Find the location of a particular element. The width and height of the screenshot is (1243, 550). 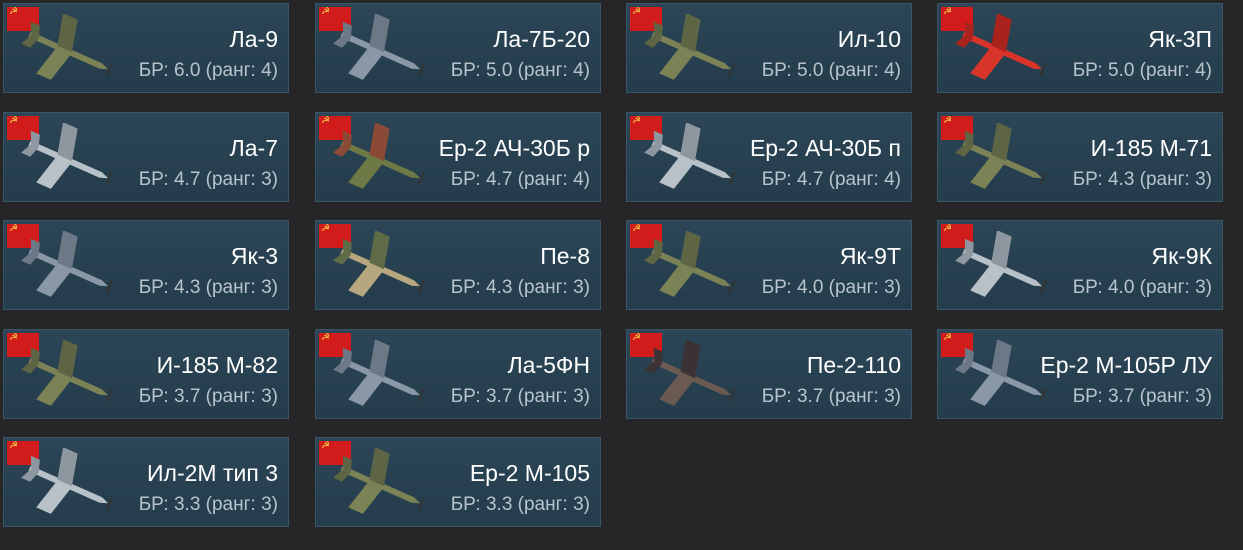

vehicle-name: Пе-2-110 is located at coordinates (853, 365).